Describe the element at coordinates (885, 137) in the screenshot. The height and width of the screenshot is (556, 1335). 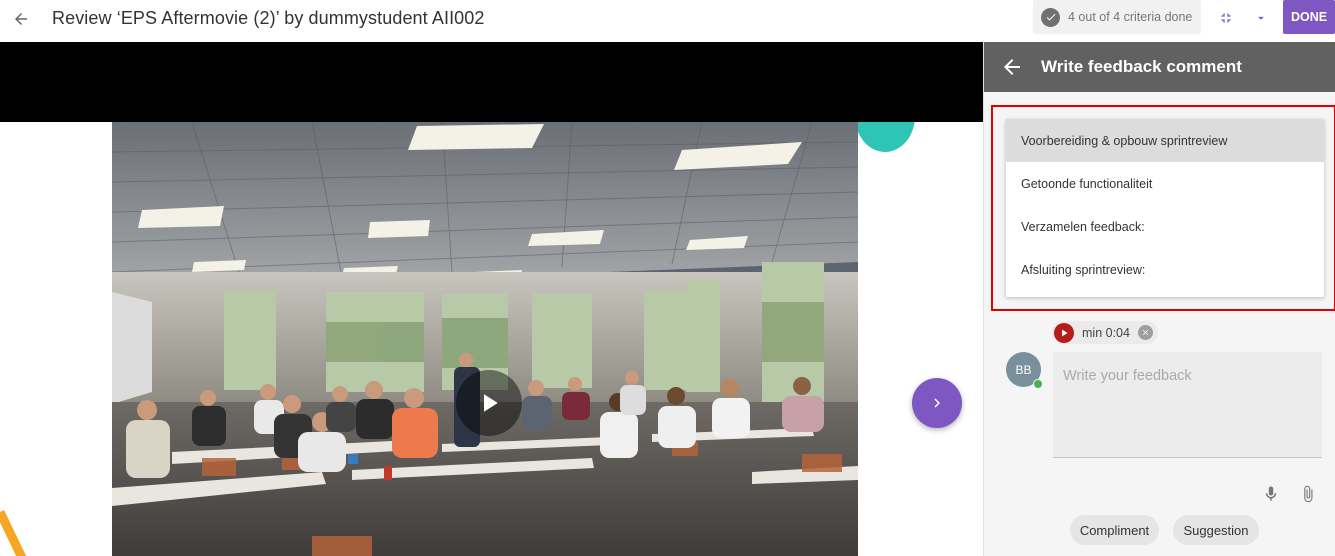
I see `teal-decoration` at that location.